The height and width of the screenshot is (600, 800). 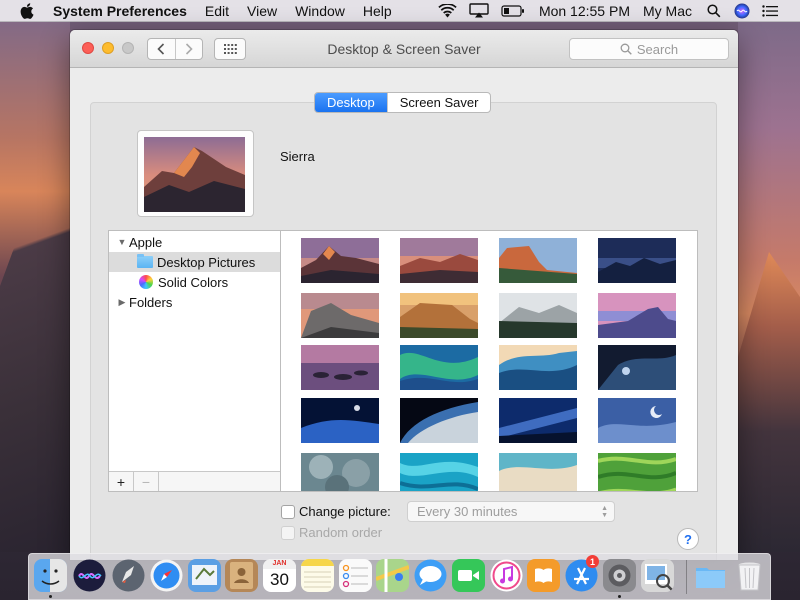 I want to click on calendar-month: JAN, so click(x=279, y=564).